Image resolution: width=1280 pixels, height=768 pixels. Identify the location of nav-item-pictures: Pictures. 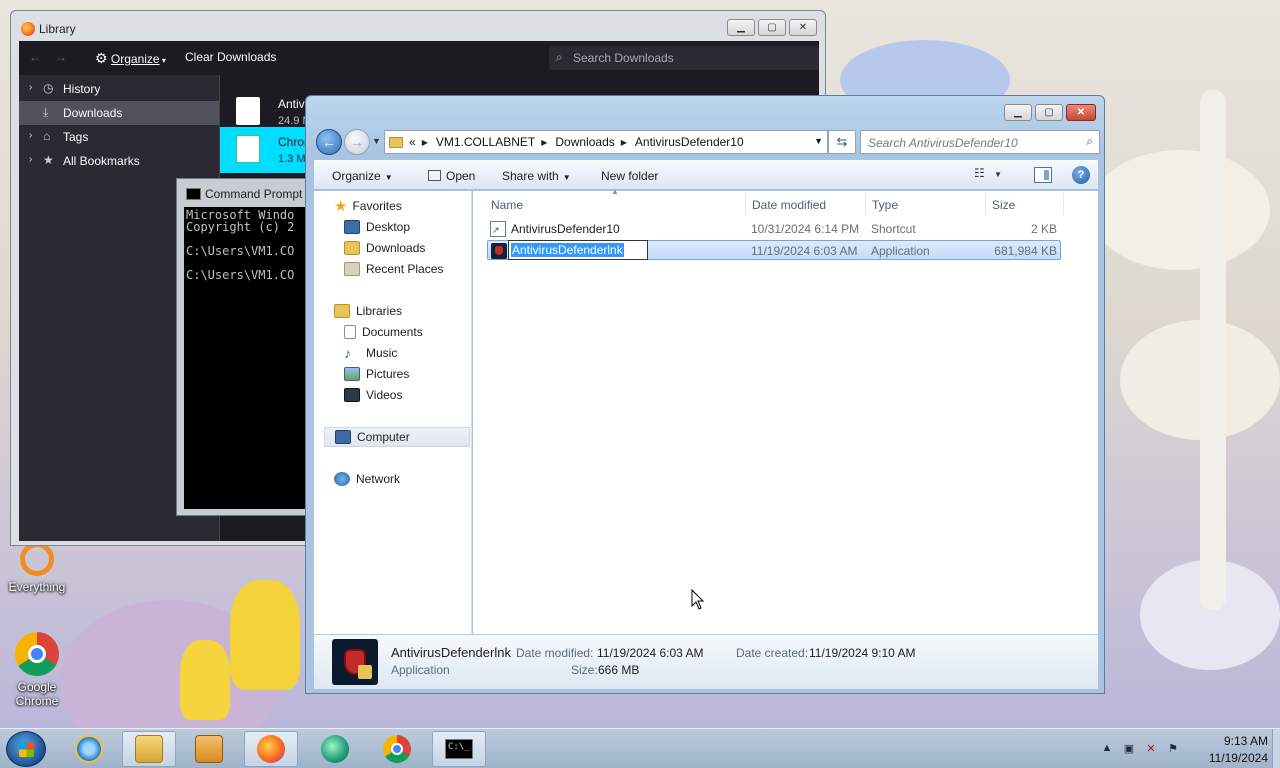
(376, 374).